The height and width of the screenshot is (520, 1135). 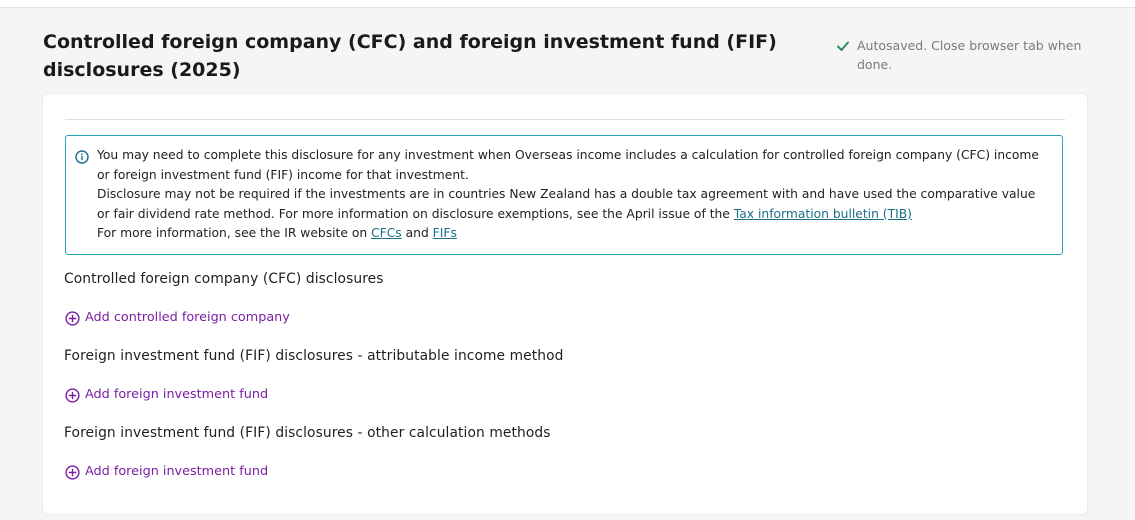 I want to click on check-icon, so click(x=843, y=46).